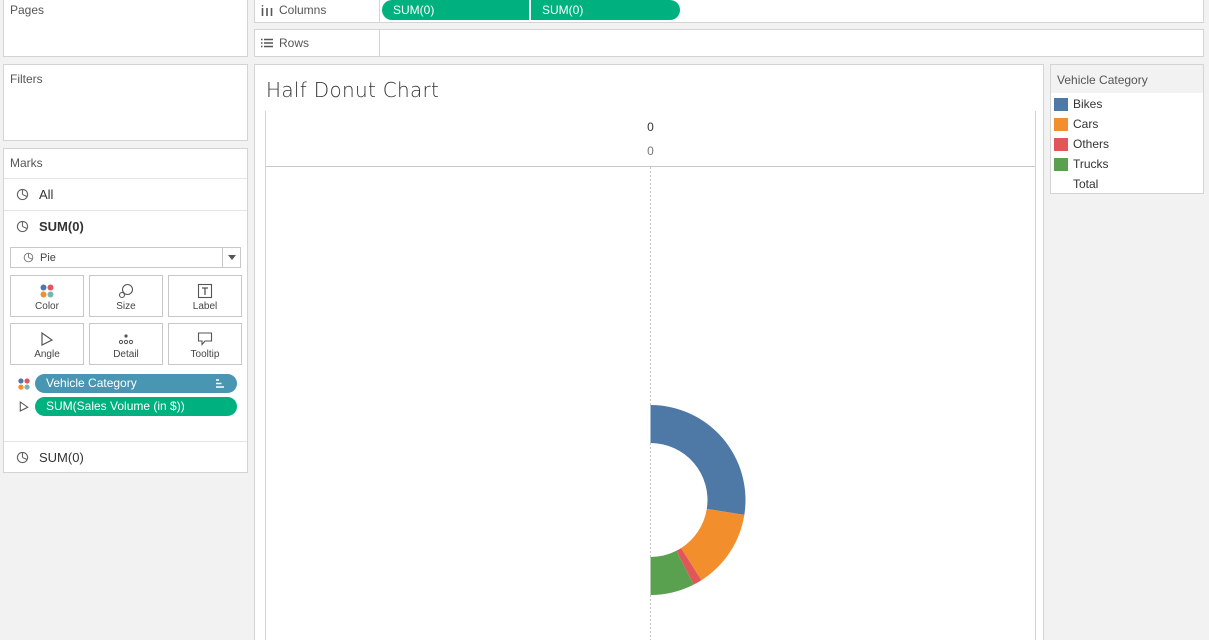  Describe the element at coordinates (125, 456) in the screenshot. I see `marks-layer2-row: SUM(0)` at that location.